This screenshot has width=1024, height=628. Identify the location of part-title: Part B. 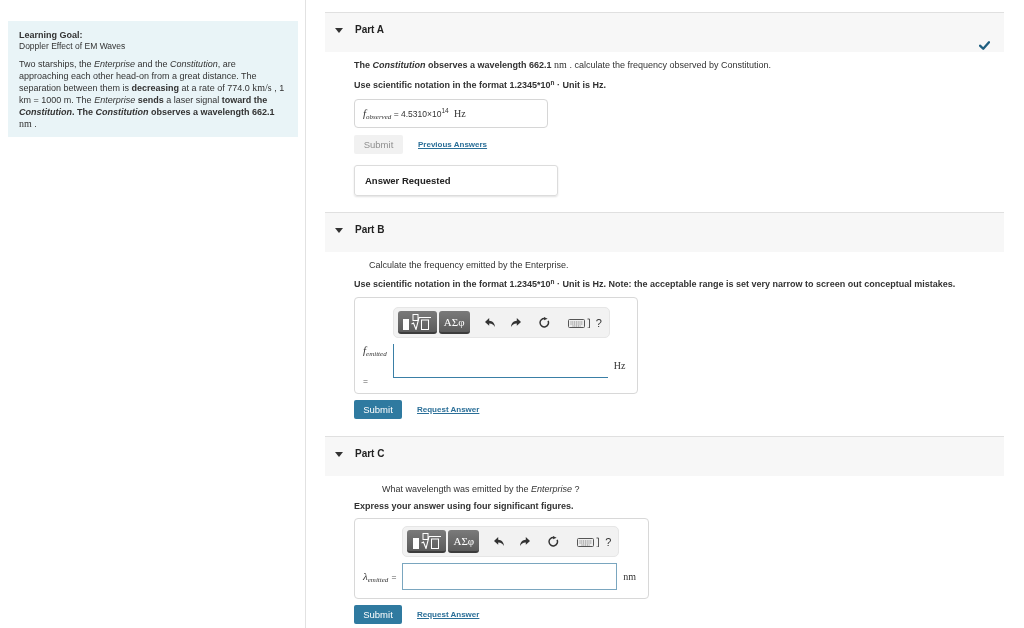
(370, 230).